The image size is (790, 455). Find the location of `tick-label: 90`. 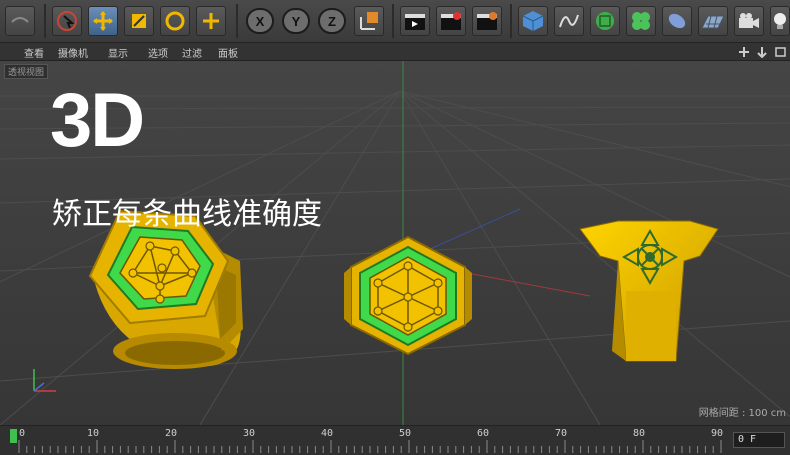

tick-label: 90 is located at coordinates (717, 433).